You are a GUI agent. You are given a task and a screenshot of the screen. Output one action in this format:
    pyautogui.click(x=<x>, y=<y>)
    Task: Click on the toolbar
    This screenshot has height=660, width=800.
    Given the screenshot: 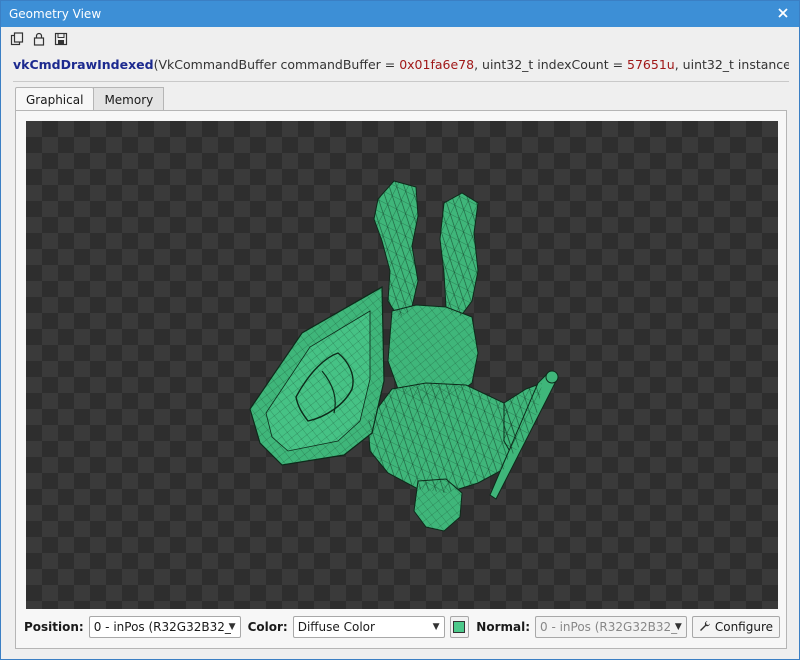 What is the action you would take?
    pyautogui.click(x=400, y=39)
    